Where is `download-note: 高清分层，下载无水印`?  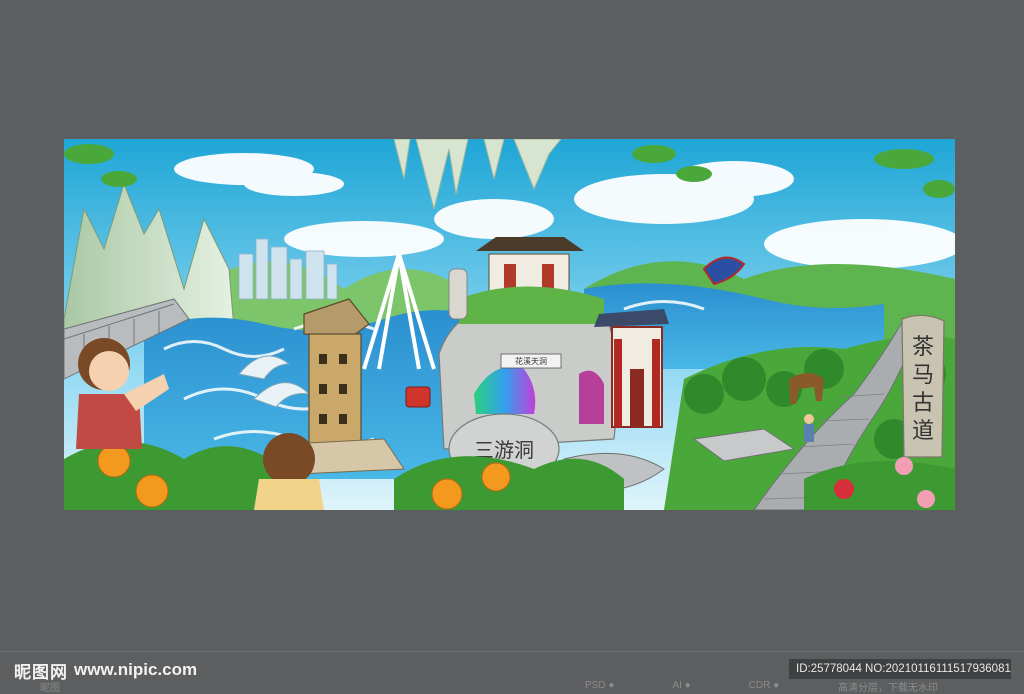
download-note: 高清分层，下载无水印 is located at coordinates (888, 688).